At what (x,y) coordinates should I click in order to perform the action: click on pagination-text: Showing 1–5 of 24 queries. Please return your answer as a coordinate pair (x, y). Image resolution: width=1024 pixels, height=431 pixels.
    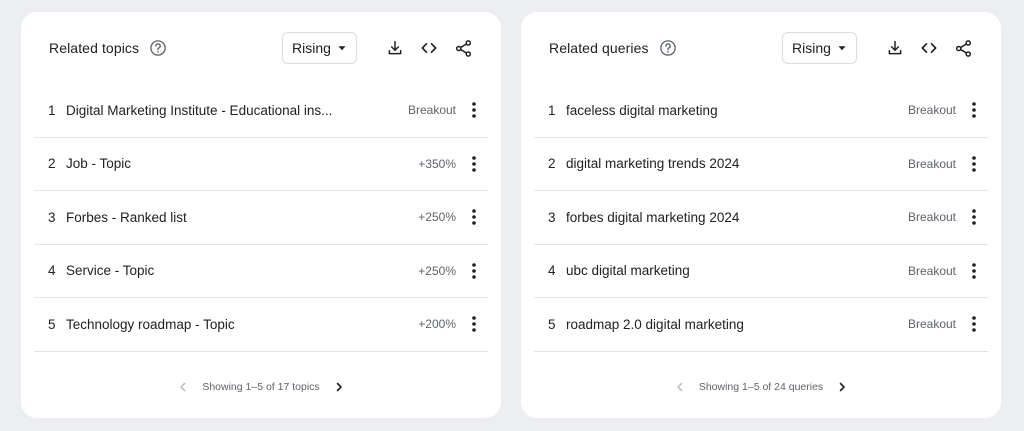
    Looking at the image, I should click on (761, 387).